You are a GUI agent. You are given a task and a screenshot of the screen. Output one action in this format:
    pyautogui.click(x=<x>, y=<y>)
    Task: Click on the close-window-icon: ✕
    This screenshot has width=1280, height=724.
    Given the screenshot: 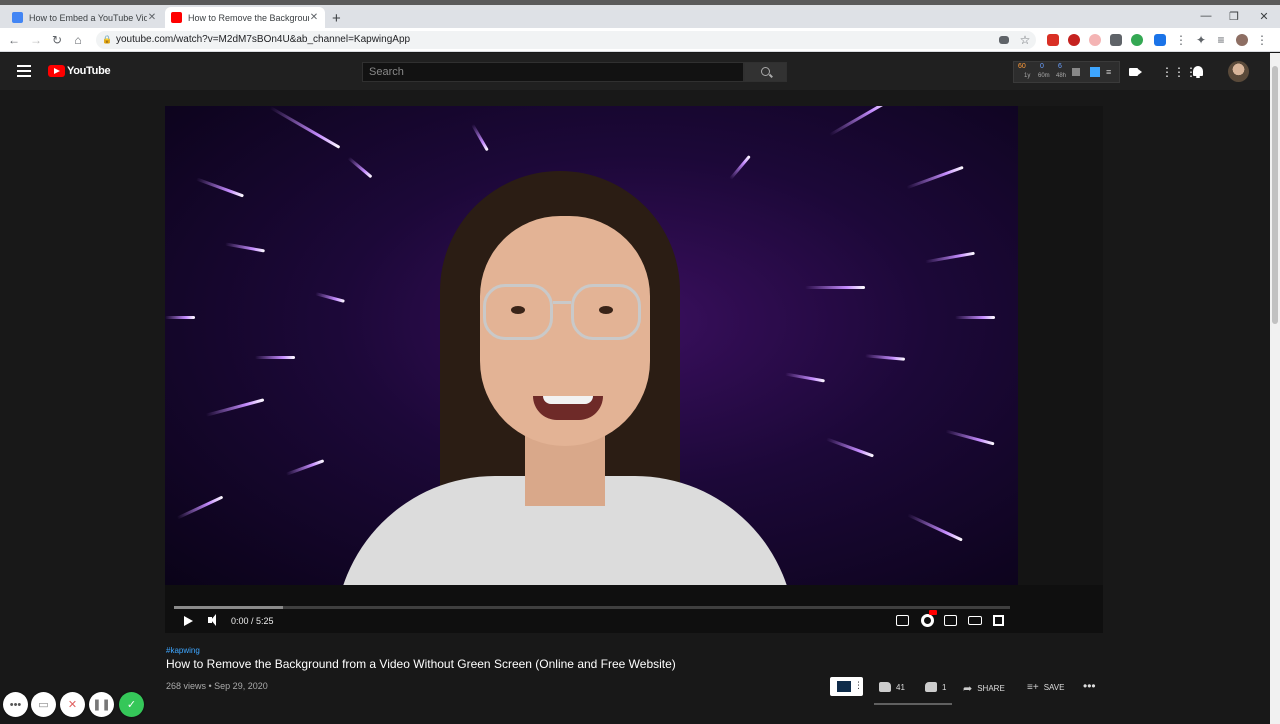 What is the action you would take?
    pyautogui.click(x=1264, y=16)
    